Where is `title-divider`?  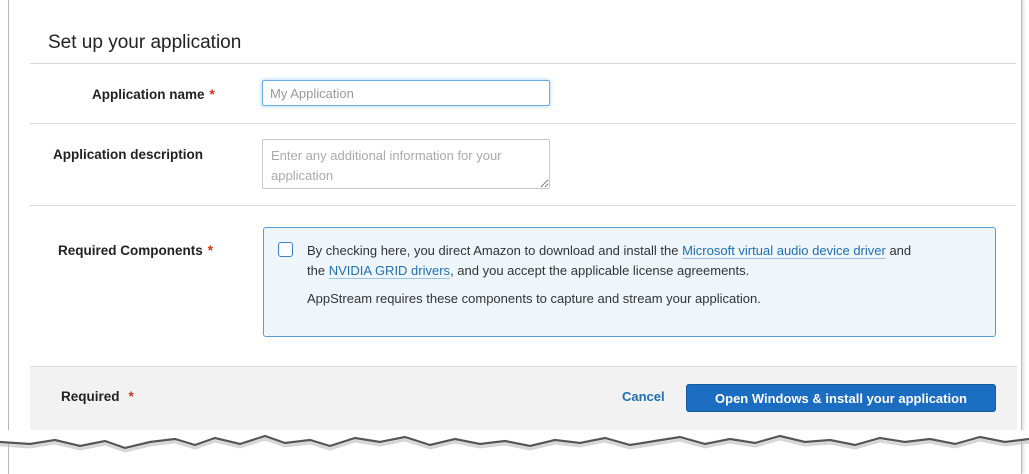 title-divider is located at coordinates (523, 63).